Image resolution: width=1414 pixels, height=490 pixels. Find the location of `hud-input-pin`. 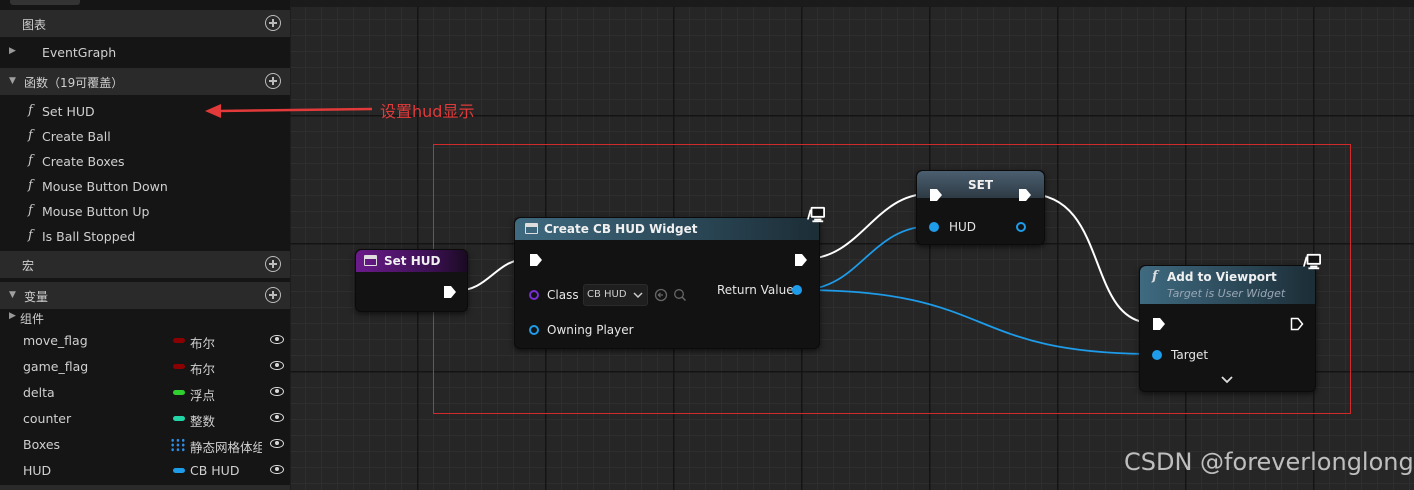

hud-input-pin is located at coordinates (934, 227).